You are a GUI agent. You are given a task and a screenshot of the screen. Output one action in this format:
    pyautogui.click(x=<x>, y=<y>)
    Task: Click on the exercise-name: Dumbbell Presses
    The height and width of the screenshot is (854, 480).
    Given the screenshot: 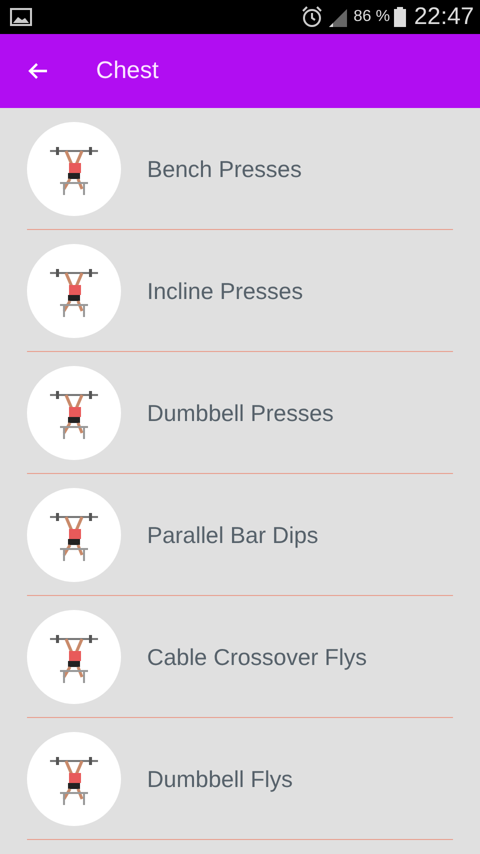 What is the action you would take?
    pyautogui.click(x=240, y=413)
    